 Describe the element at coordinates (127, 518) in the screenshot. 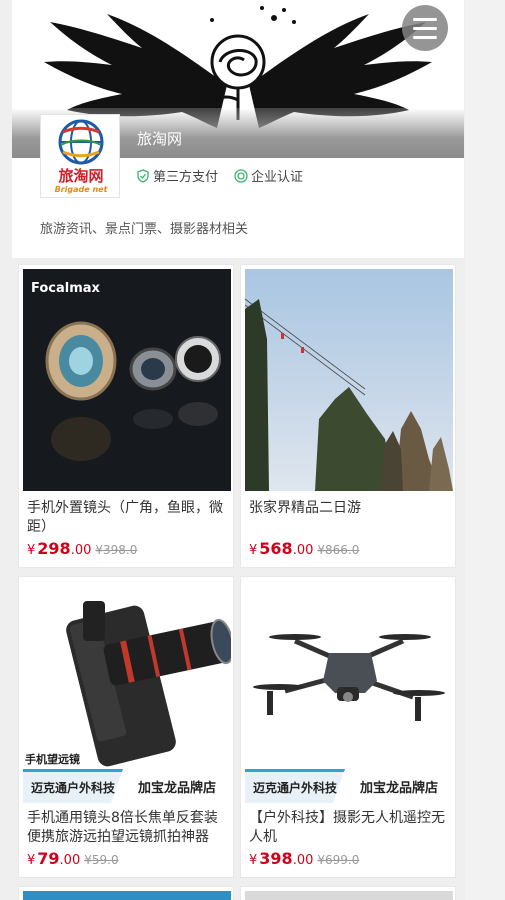

I see `product-title: 手机外置镜头（广角，鱼眼，微距）` at that location.